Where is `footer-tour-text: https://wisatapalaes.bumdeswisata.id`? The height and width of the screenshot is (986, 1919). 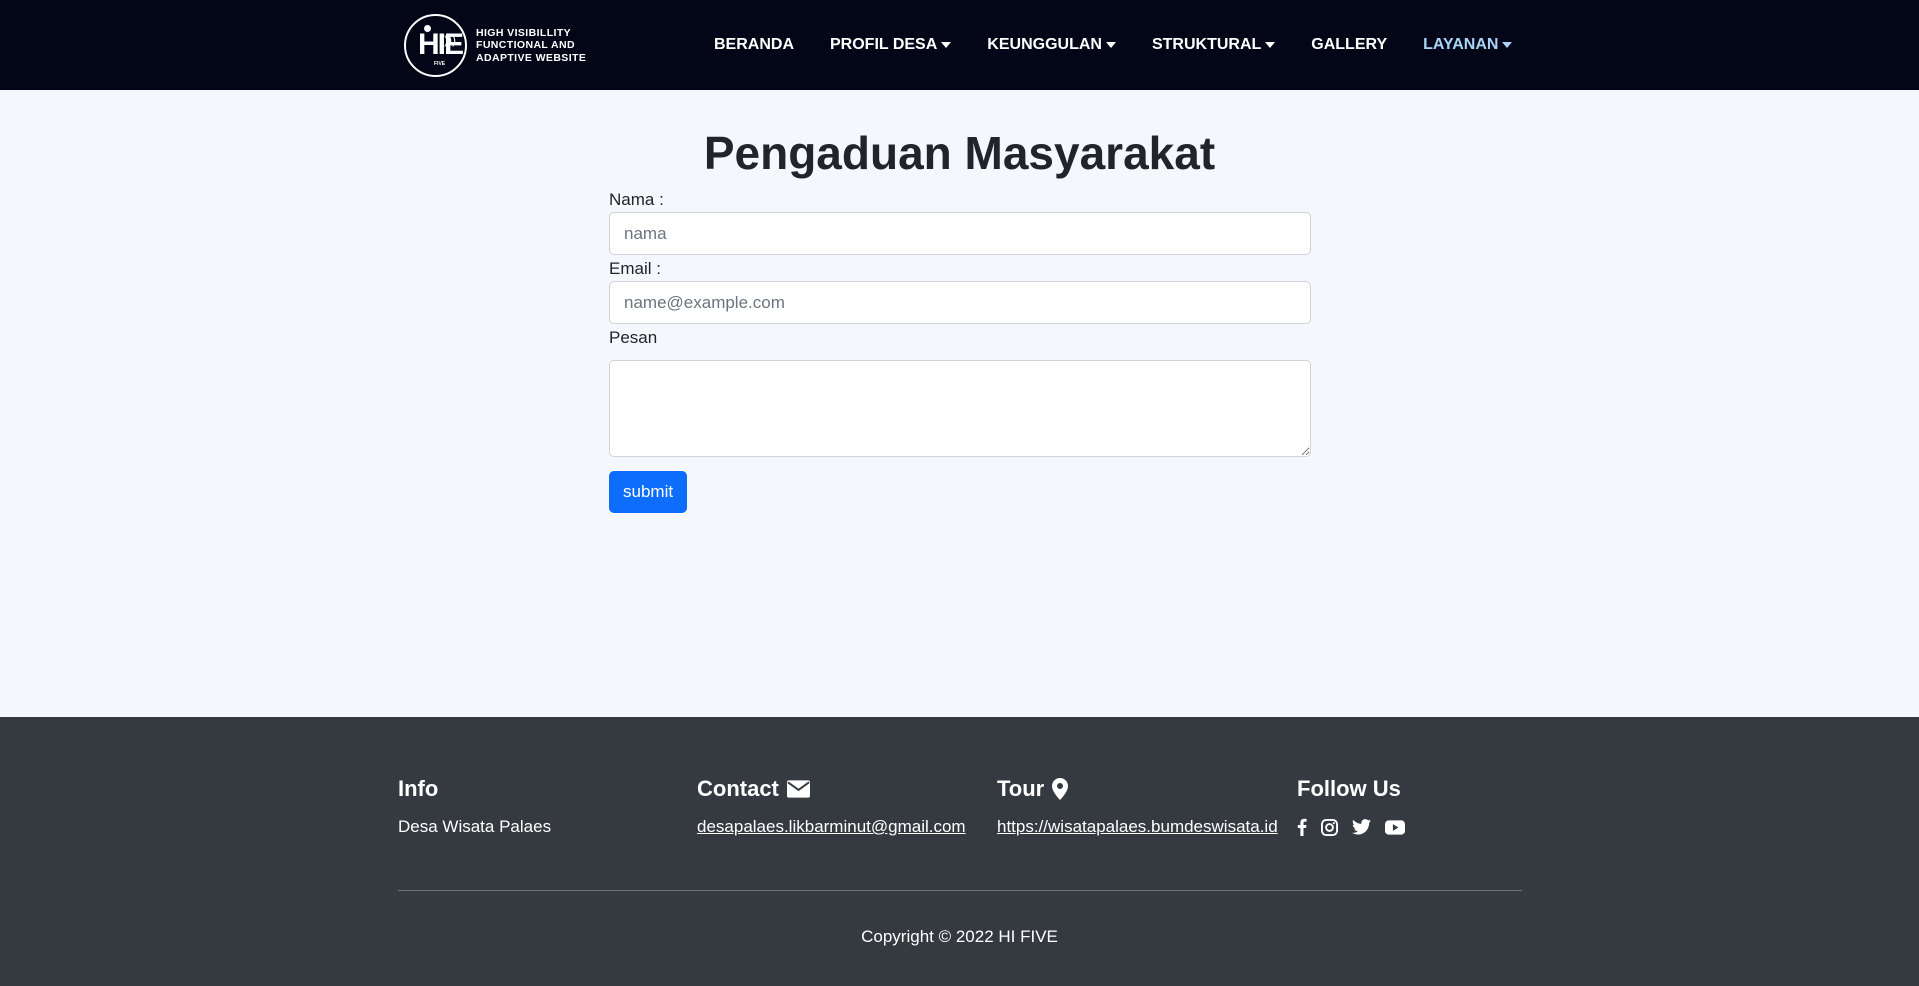 footer-tour-text: https://wisatapalaes.bumdeswisata.id is located at coordinates (1137, 827).